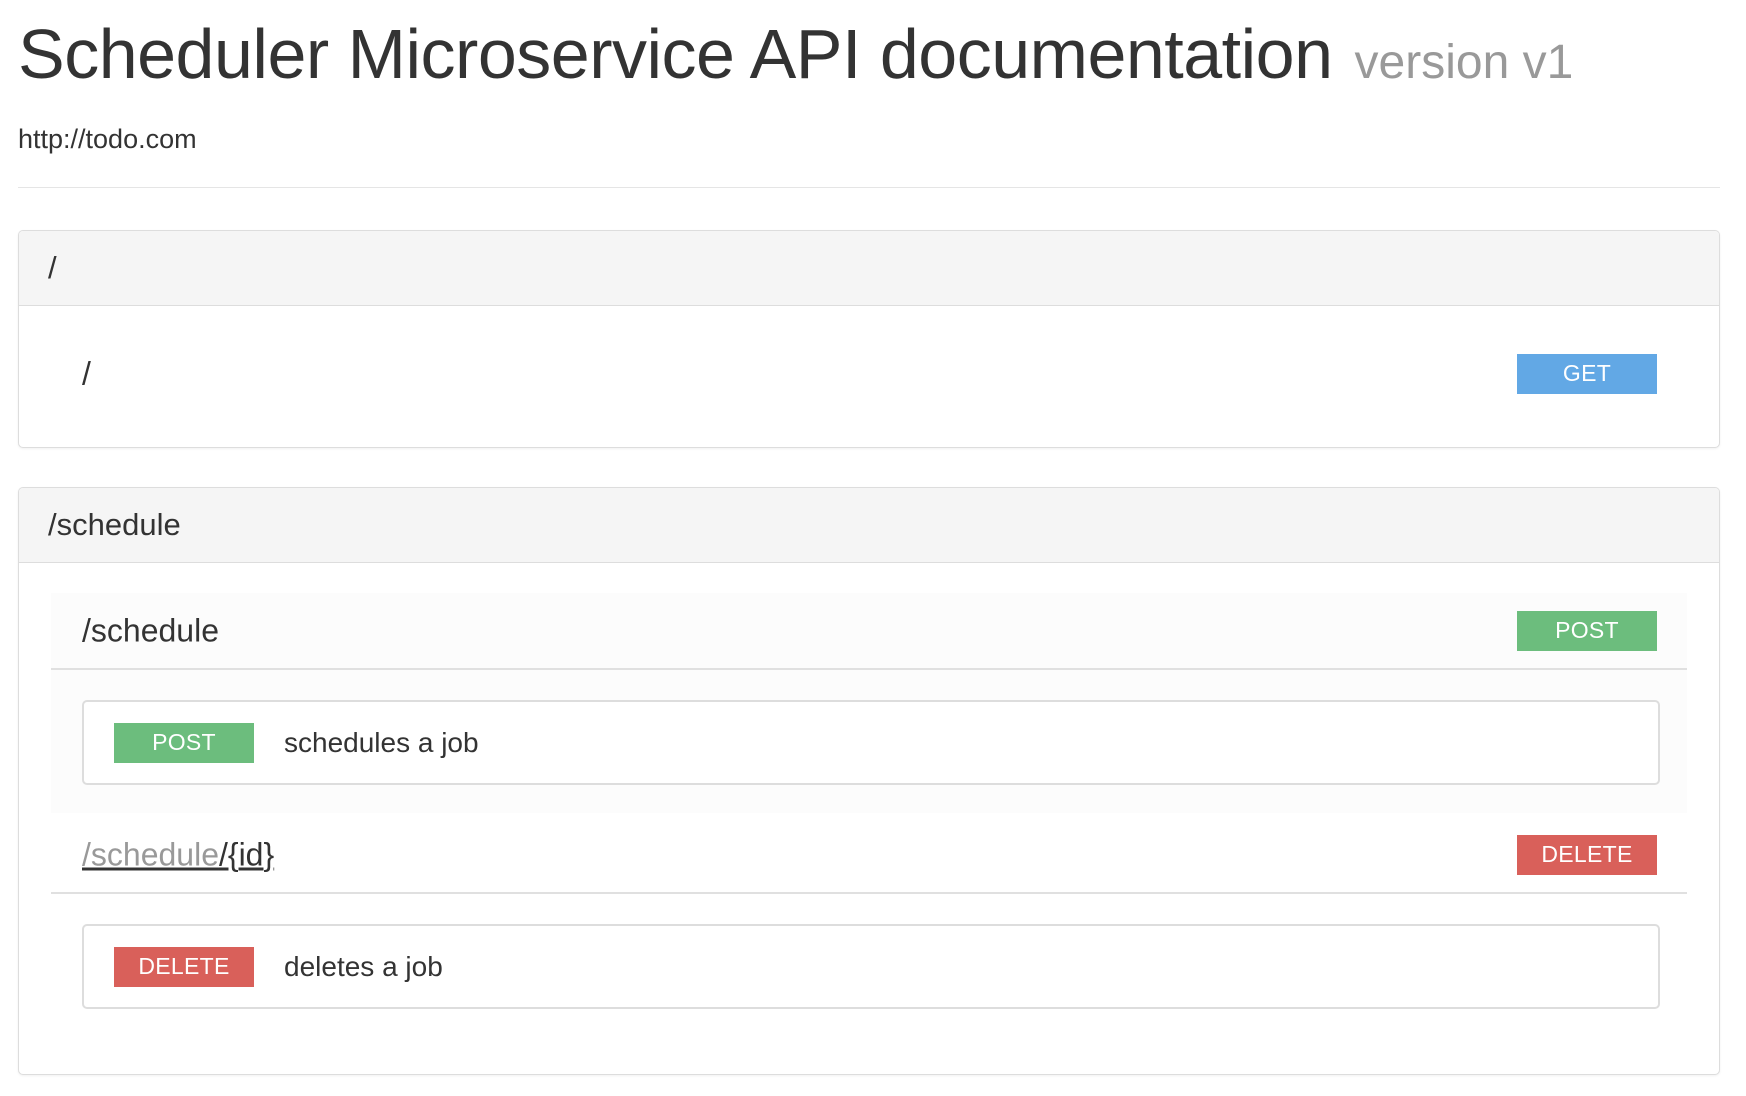  What do you see at coordinates (246, 854) in the screenshot?
I see `resource-path-child-link: /{id}` at bounding box center [246, 854].